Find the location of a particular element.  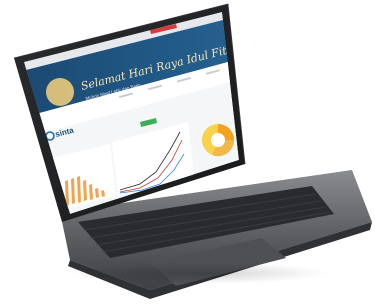

donut-chart is located at coordinates (218, 140).